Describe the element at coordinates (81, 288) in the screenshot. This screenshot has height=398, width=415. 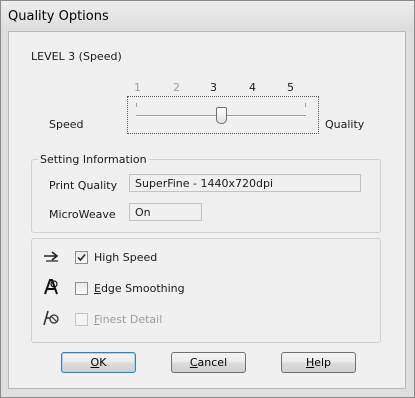
I see `edge-smoothing-checkbox` at that location.